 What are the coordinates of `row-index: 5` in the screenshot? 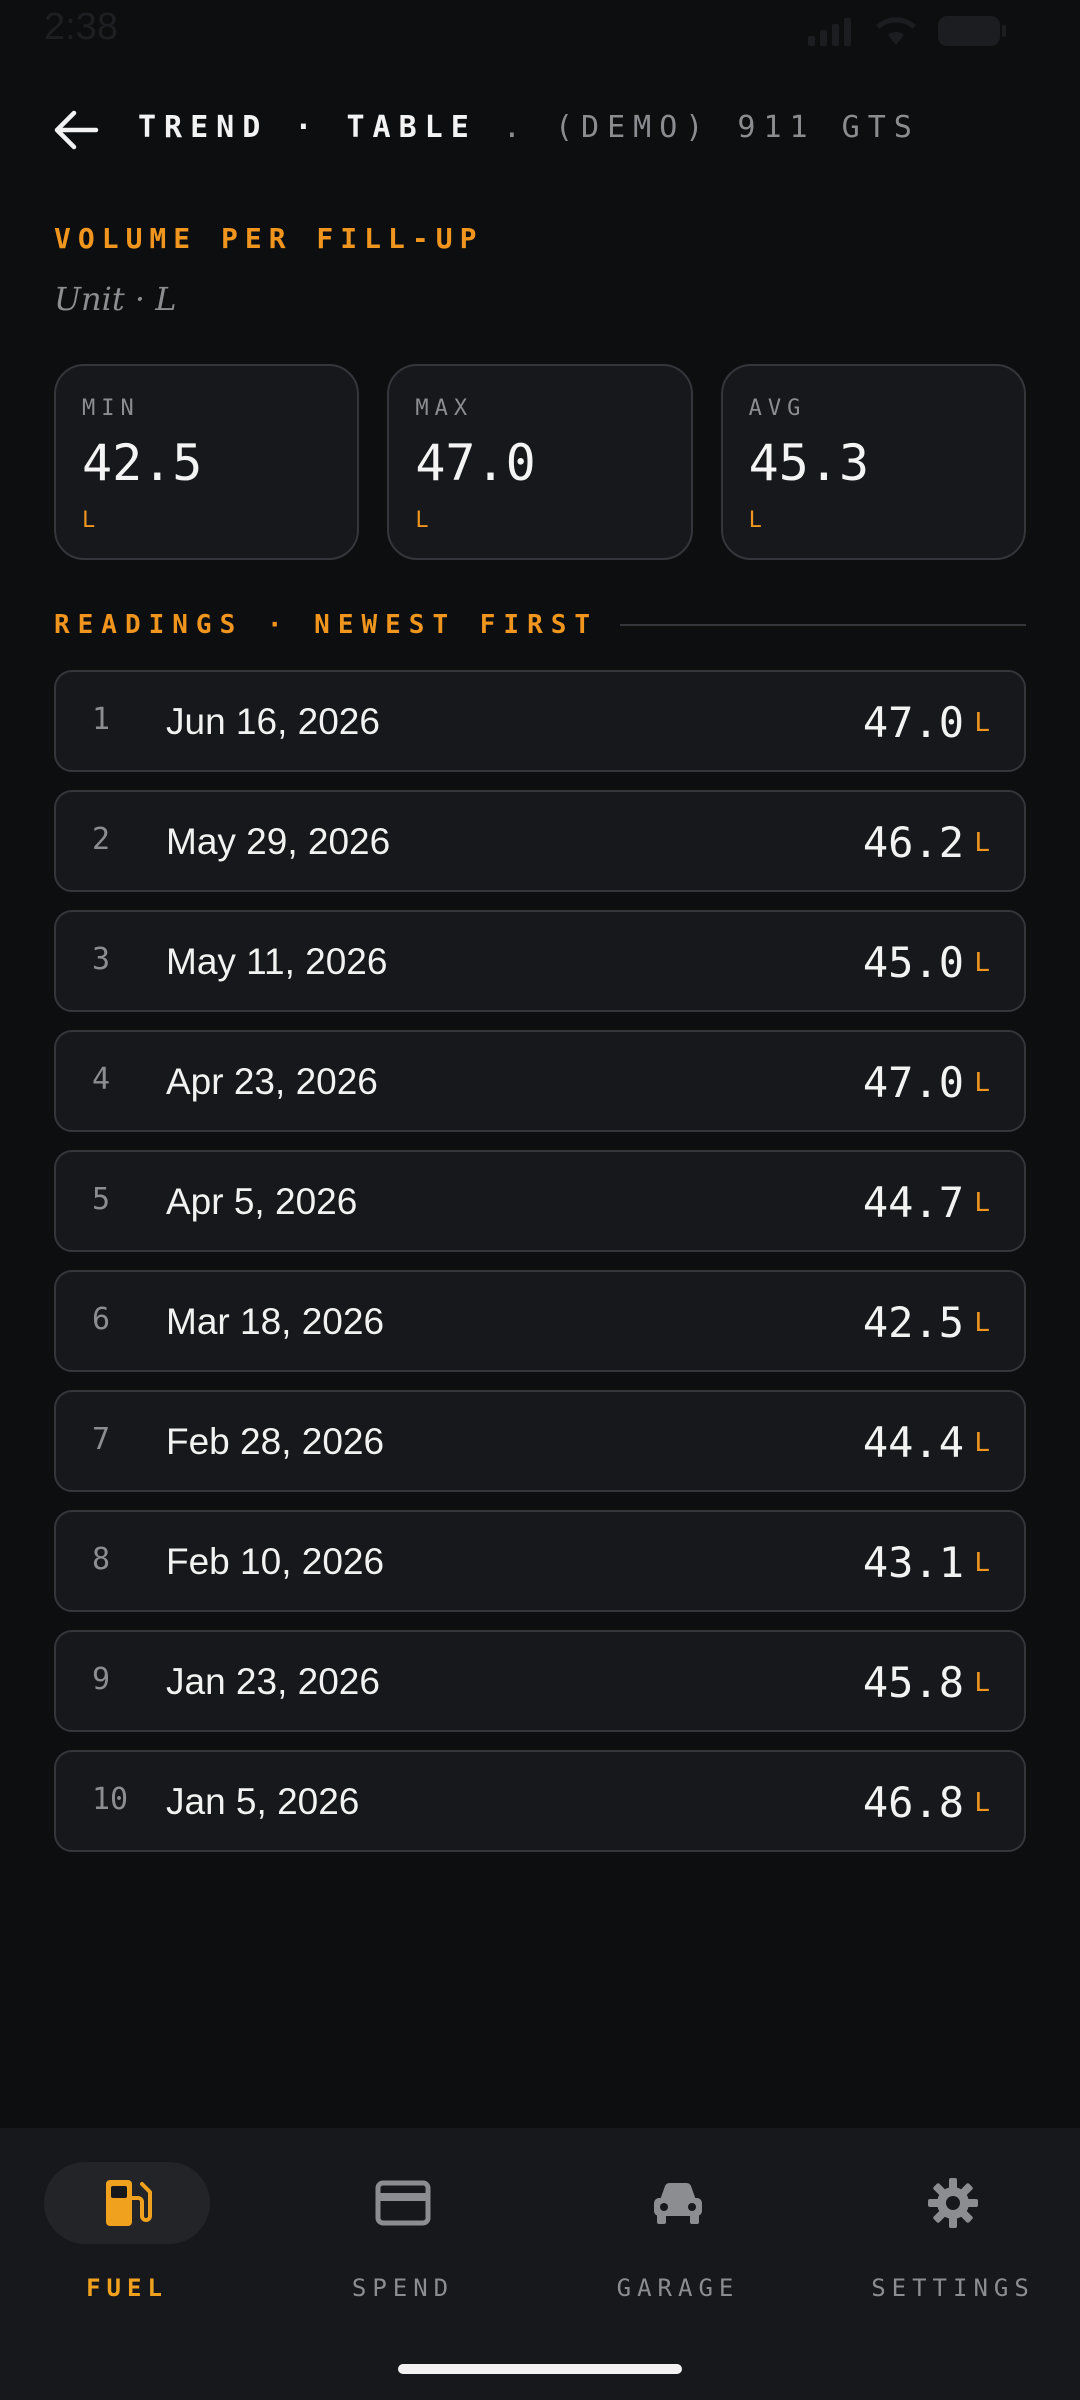 It's located at (101, 1199).